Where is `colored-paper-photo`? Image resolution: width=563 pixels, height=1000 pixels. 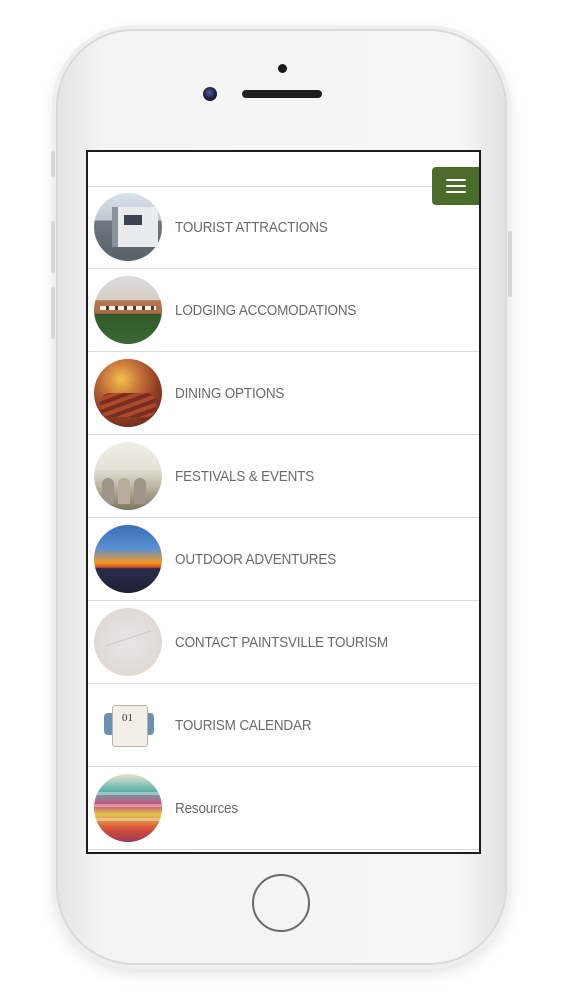
colored-paper-photo is located at coordinates (128, 808).